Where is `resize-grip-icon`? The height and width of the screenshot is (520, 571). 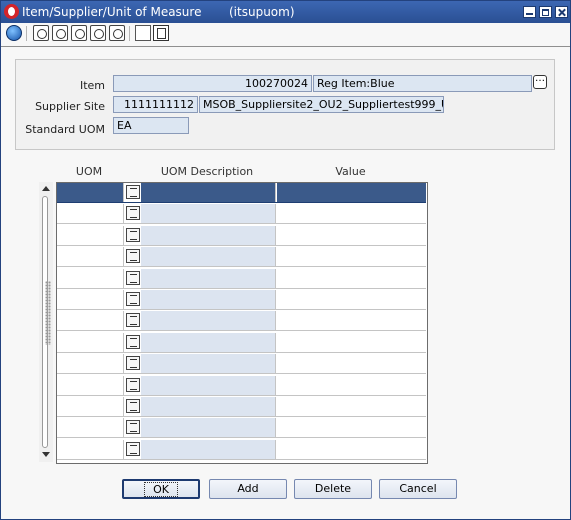
resize-grip-icon is located at coordinates (48, 313).